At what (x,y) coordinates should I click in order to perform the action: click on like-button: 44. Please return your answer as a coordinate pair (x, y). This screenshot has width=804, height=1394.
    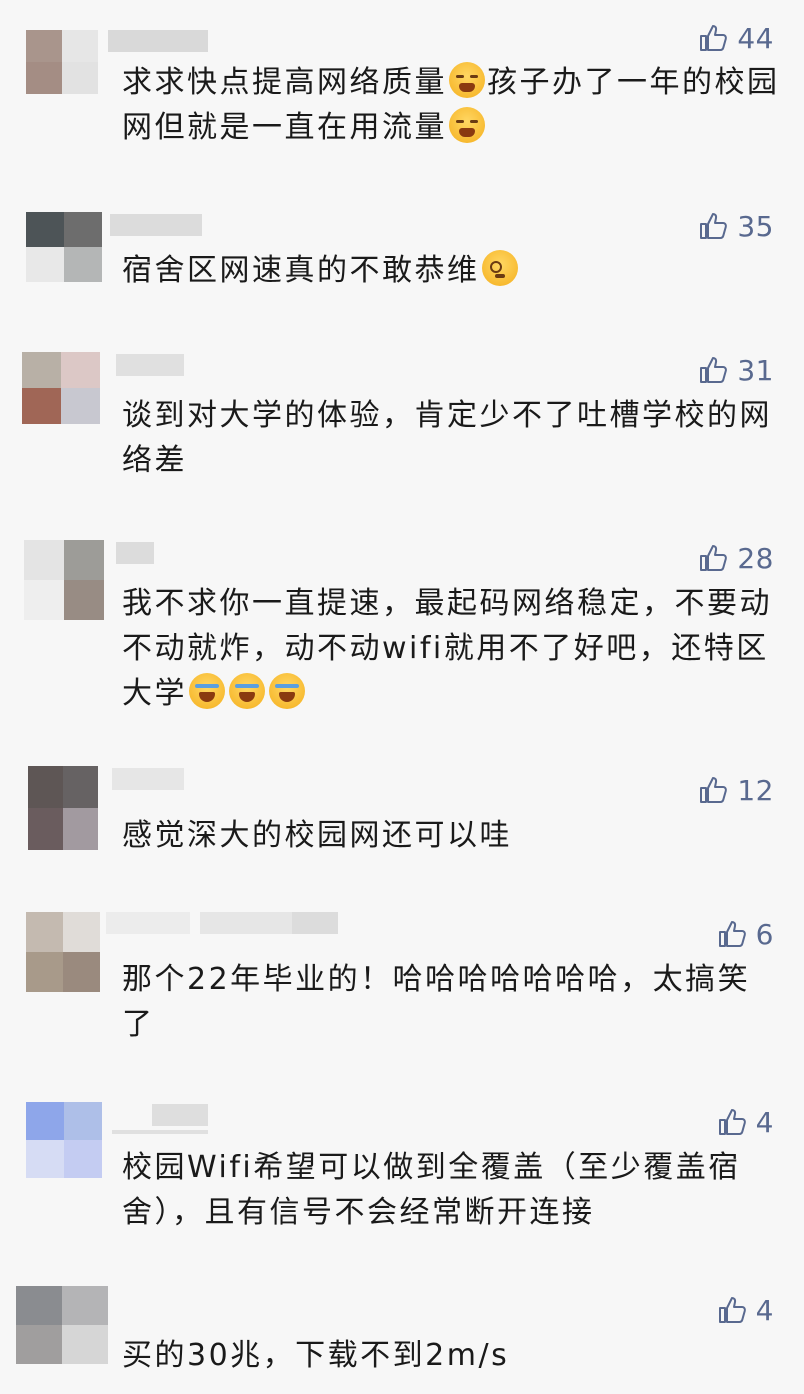
    Looking at the image, I should click on (735, 38).